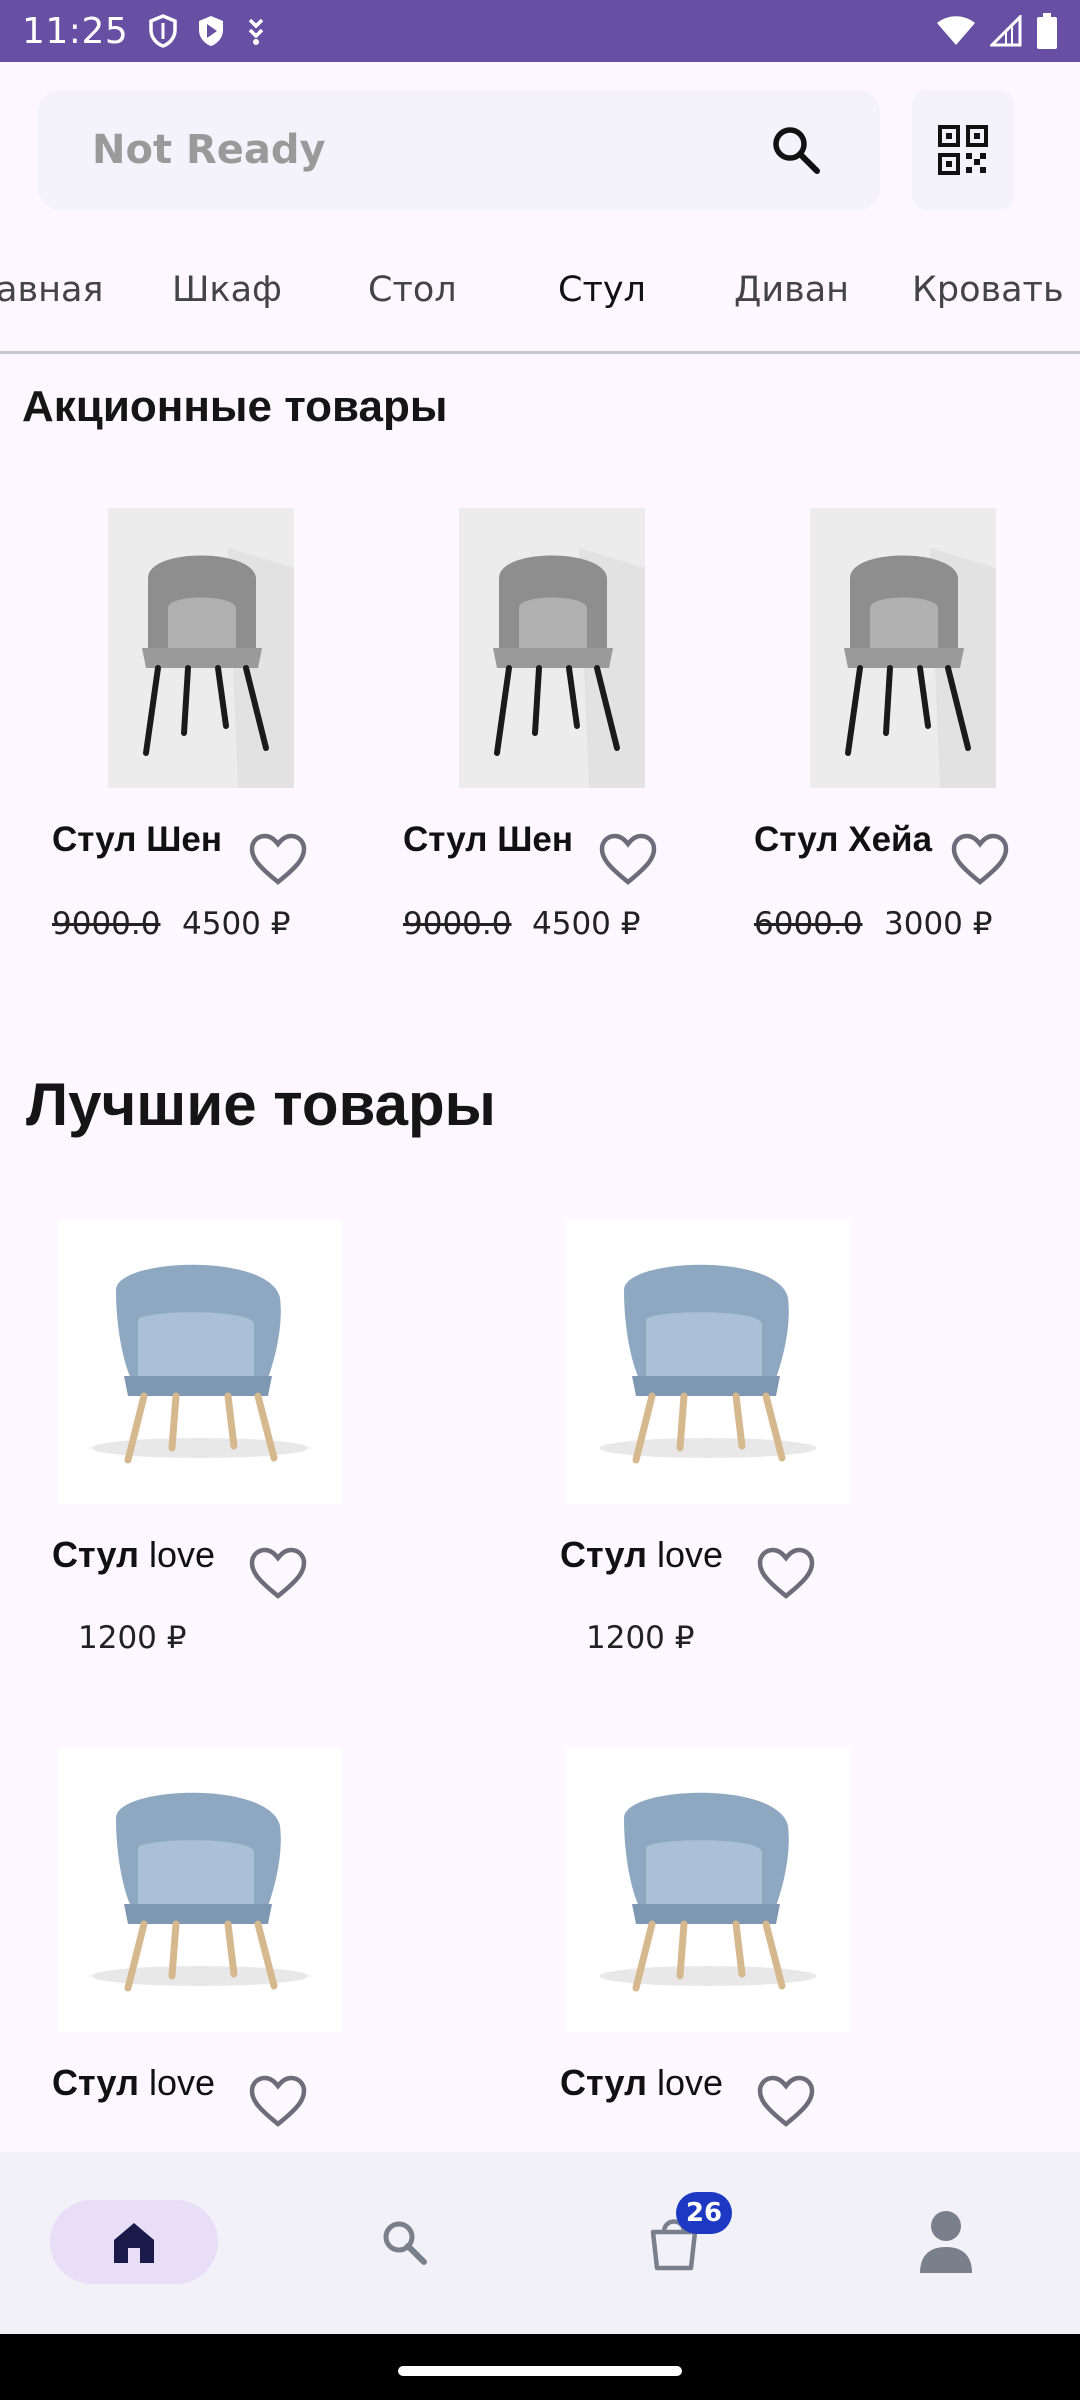 Image resolution: width=1080 pixels, height=2400 pixels. I want to click on search-bar, so click(459, 150).